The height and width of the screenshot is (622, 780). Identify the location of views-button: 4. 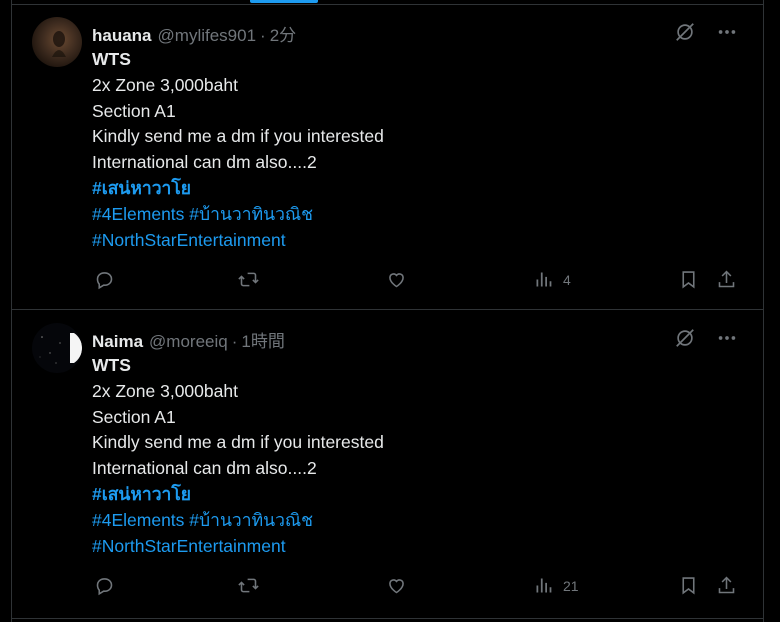
(552, 279).